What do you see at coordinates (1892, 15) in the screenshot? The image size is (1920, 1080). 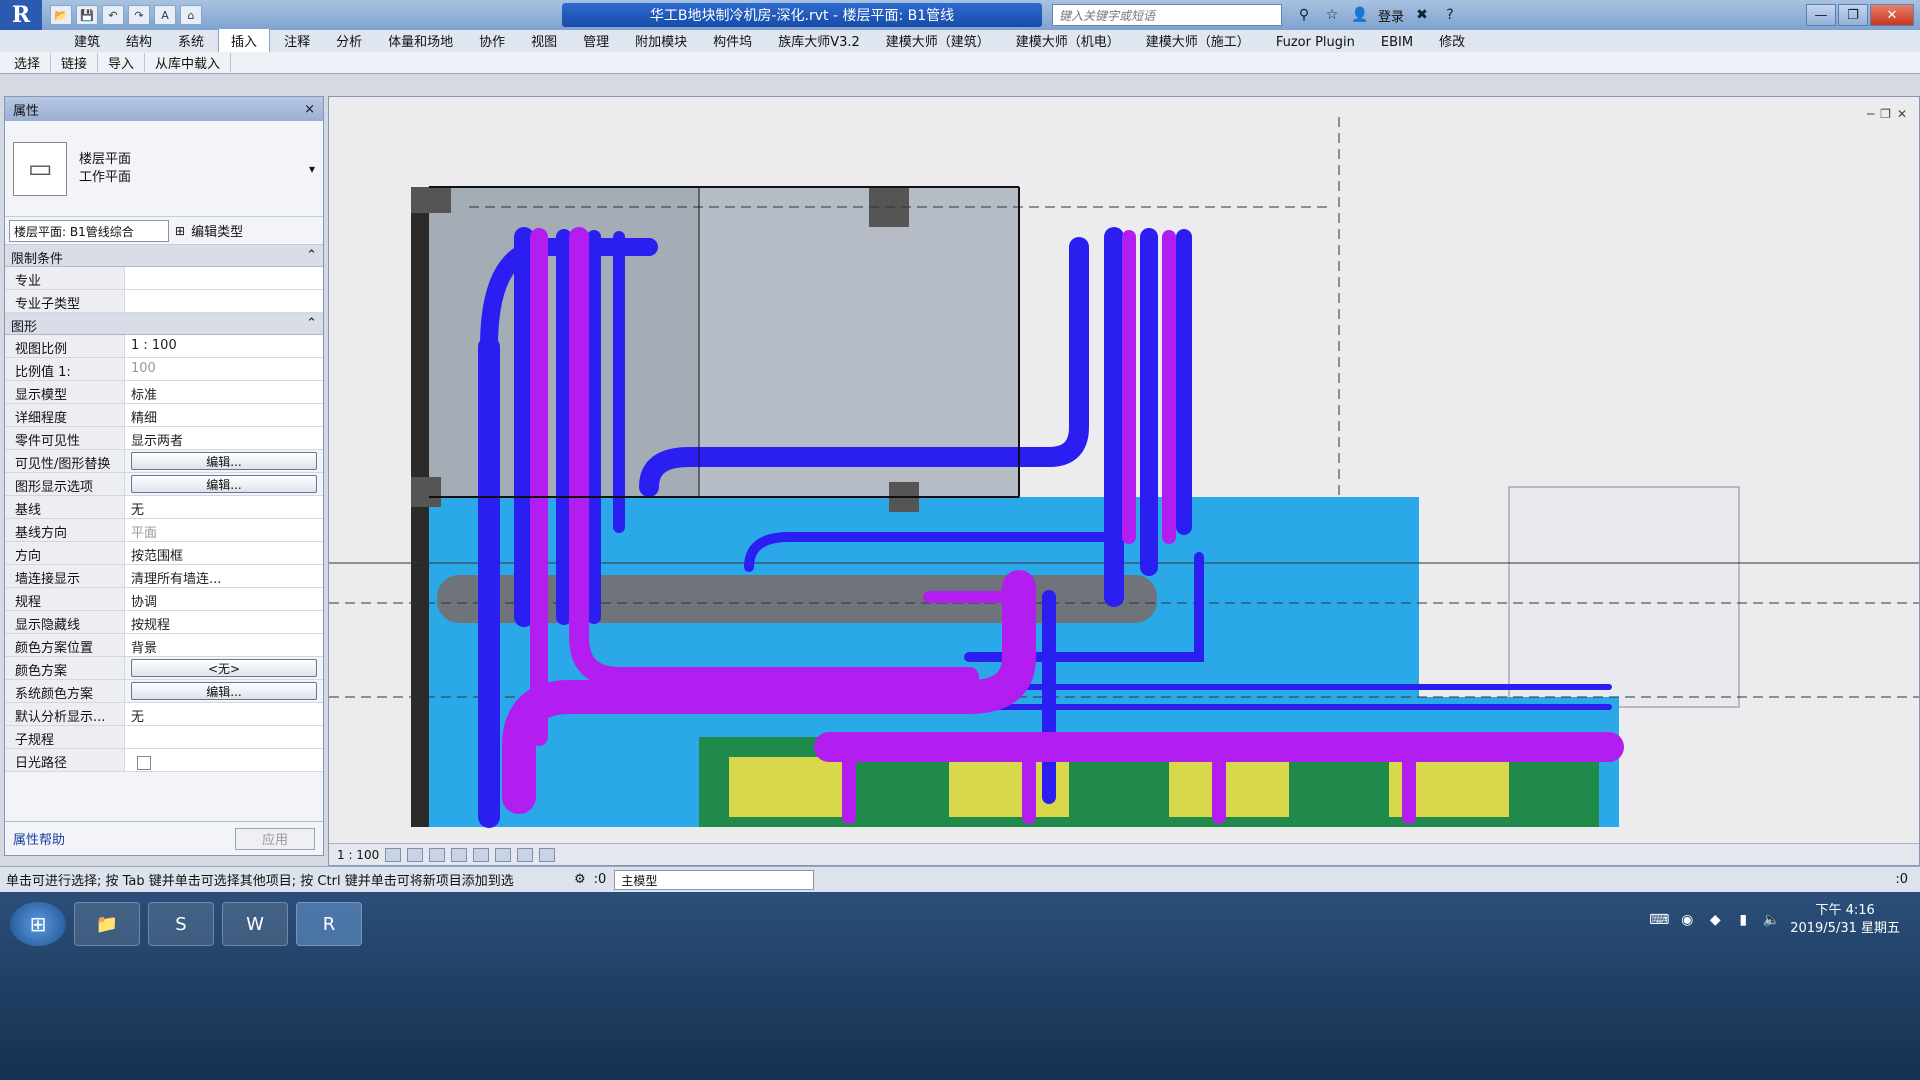 I see `close-button: ✕` at bounding box center [1892, 15].